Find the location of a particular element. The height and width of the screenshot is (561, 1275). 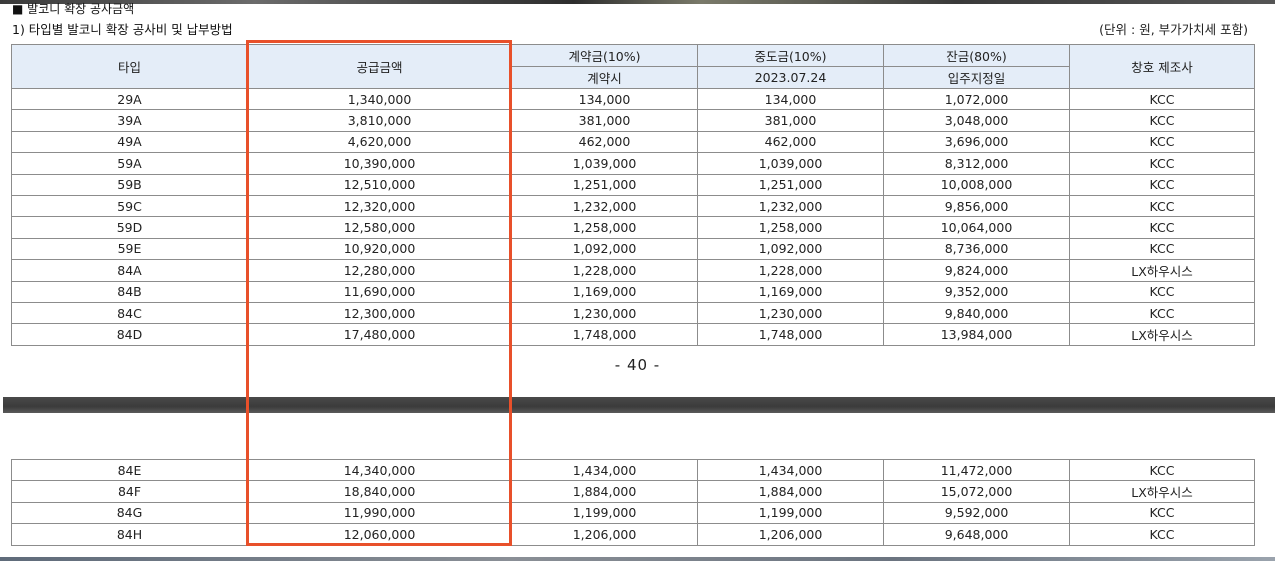

cell-contract-deposit: 1,232,000 is located at coordinates (604, 206).